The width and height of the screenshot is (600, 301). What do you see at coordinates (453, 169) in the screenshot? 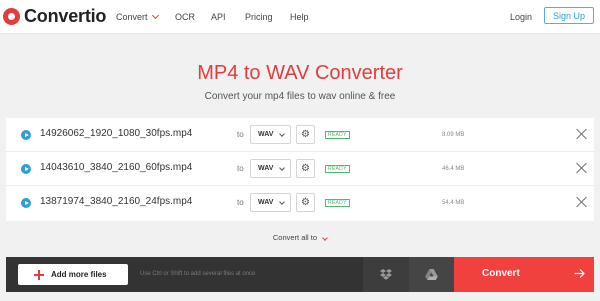
I see `file-size: 46.4 MB` at bounding box center [453, 169].